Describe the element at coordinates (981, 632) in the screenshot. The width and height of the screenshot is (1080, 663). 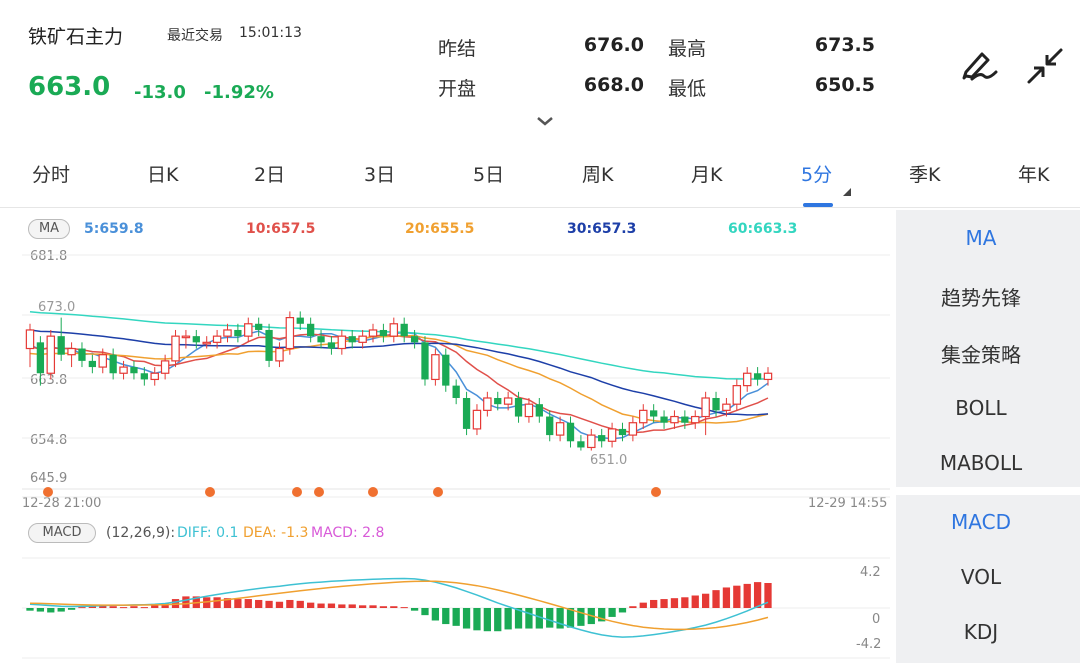
I see `indicator-kdj: KDJ` at that location.